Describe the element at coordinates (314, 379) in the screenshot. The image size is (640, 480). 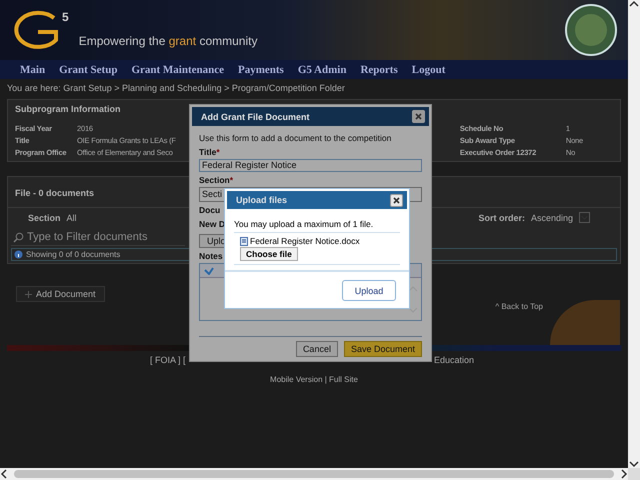
I see `version-links: Mobile Version | Full Site` at that location.